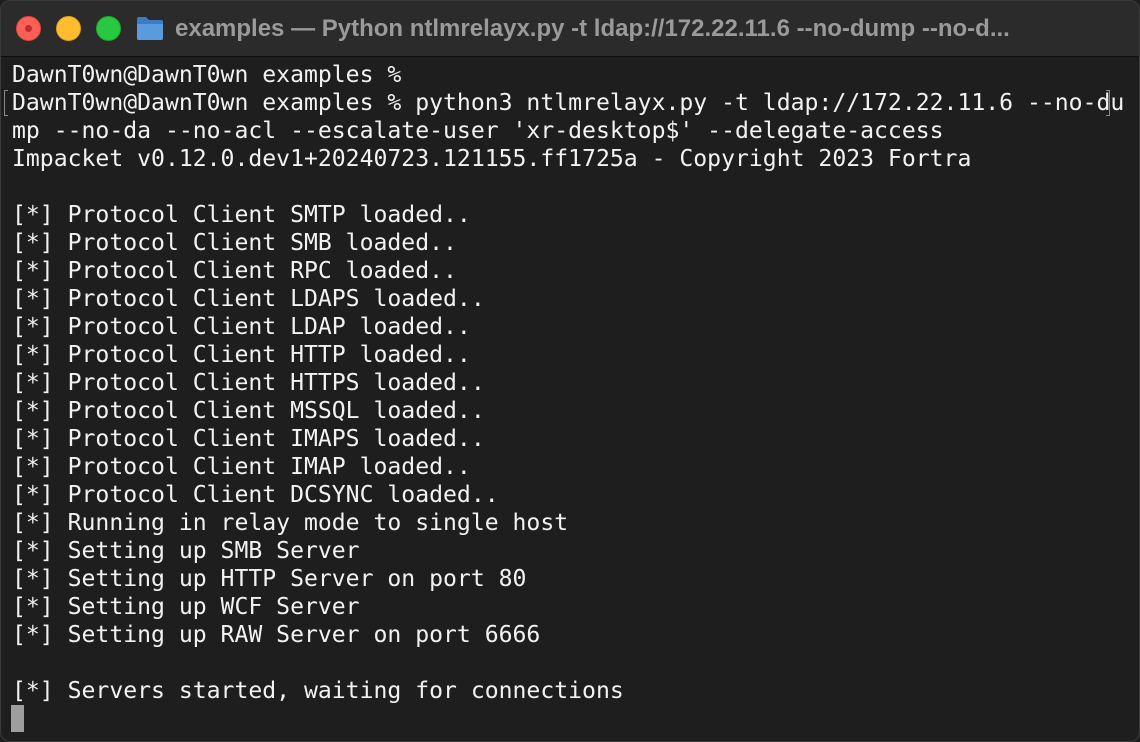  What do you see at coordinates (248, 383) in the screenshot?
I see `terminal-line: [*] Protocol Client HTTPS loaded..` at bounding box center [248, 383].